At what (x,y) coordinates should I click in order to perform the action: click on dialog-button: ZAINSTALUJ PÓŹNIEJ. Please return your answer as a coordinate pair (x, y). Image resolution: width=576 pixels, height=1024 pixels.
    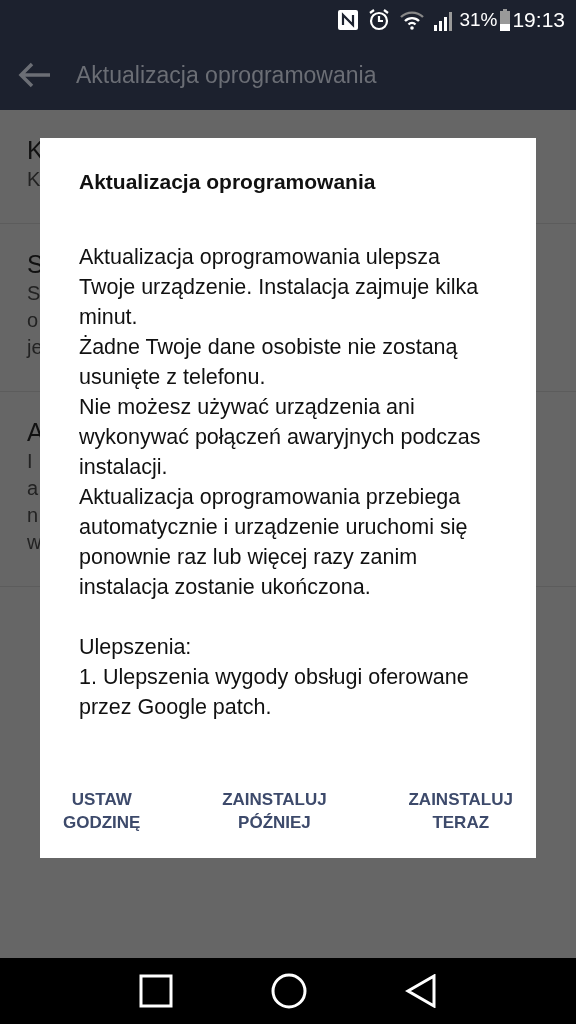
    Looking at the image, I should click on (274, 811).